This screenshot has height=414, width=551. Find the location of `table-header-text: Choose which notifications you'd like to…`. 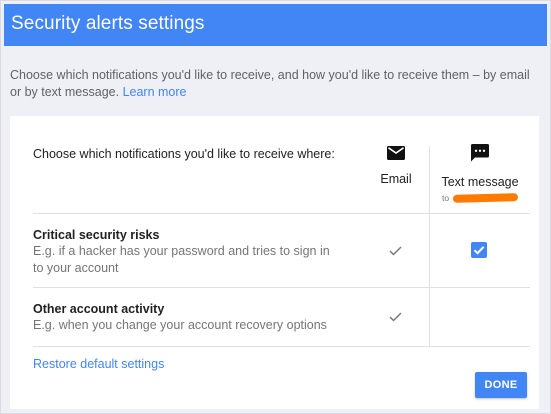

table-header-text: Choose which notifications you'd like to… is located at coordinates (184, 154).